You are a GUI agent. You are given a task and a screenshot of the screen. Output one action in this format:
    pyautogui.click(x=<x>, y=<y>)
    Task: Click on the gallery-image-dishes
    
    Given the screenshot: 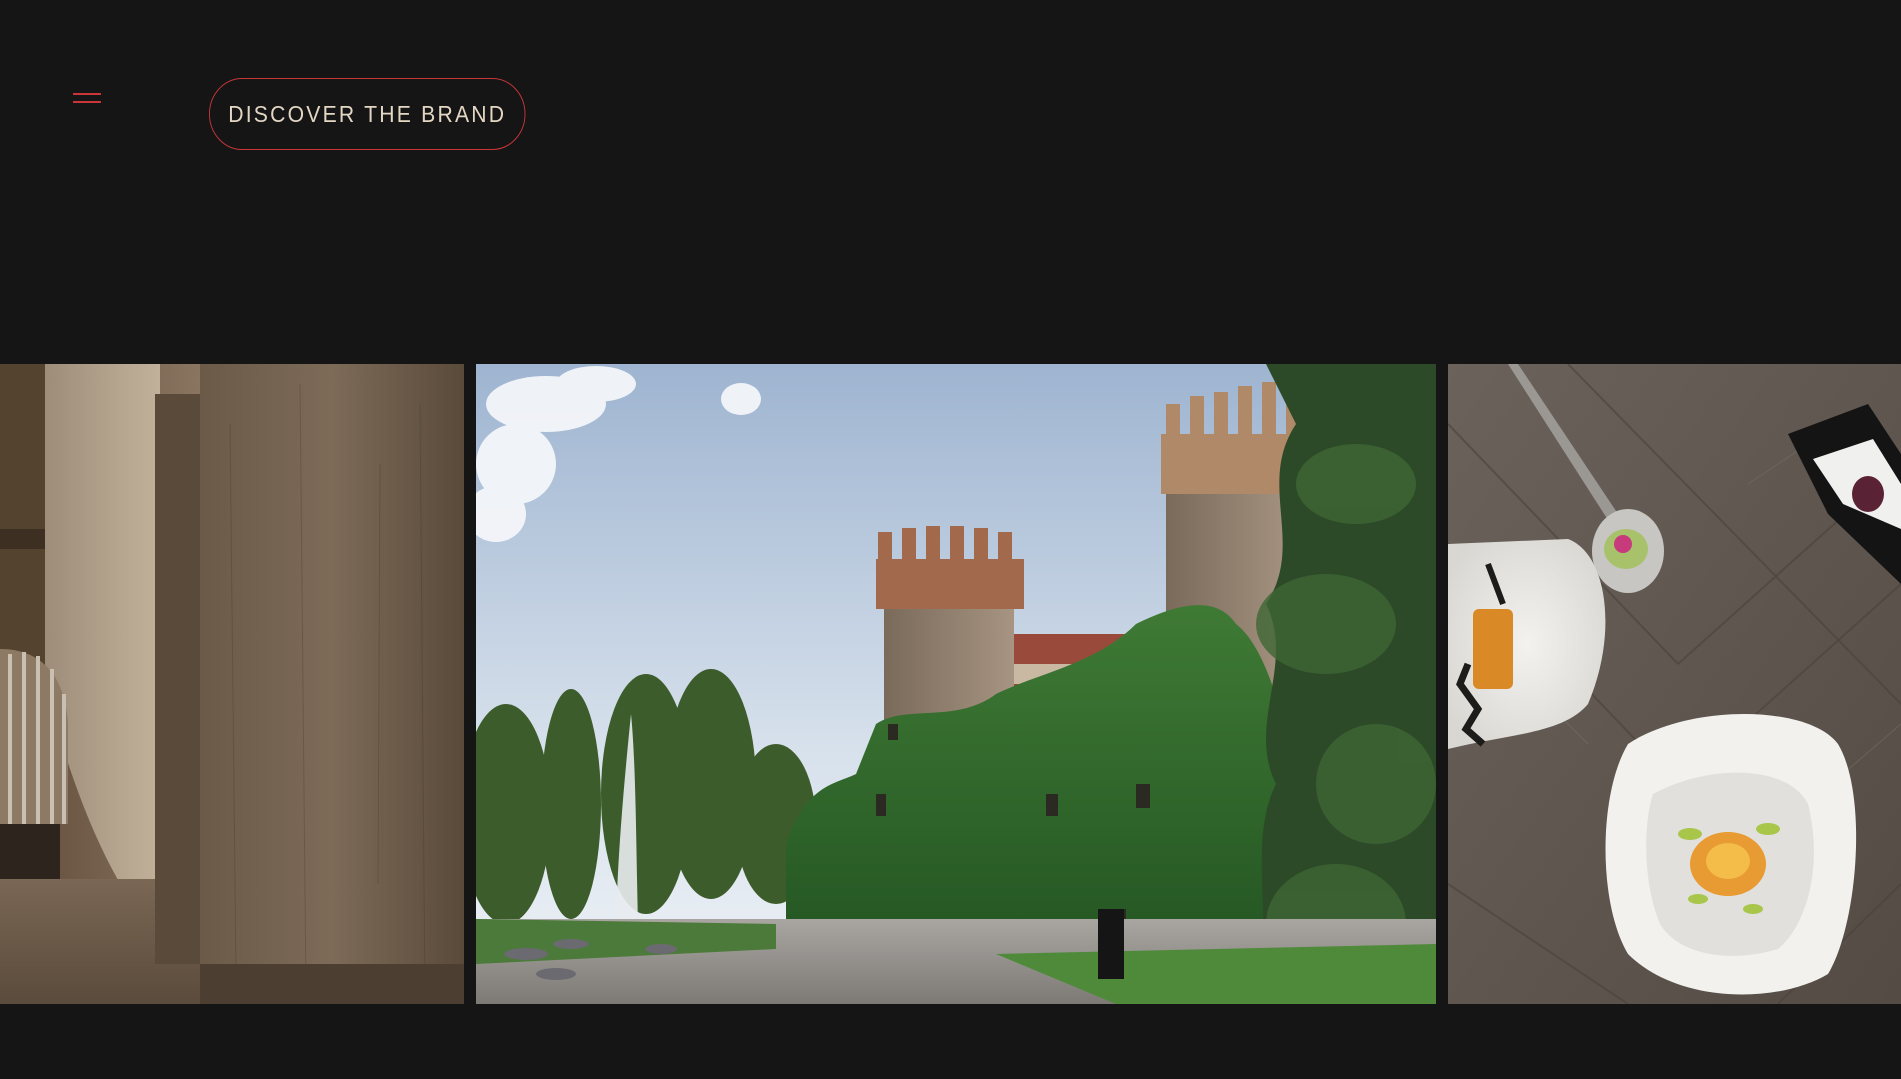 What is the action you would take?
    pyautogui.click(x=1674, y=684)
    